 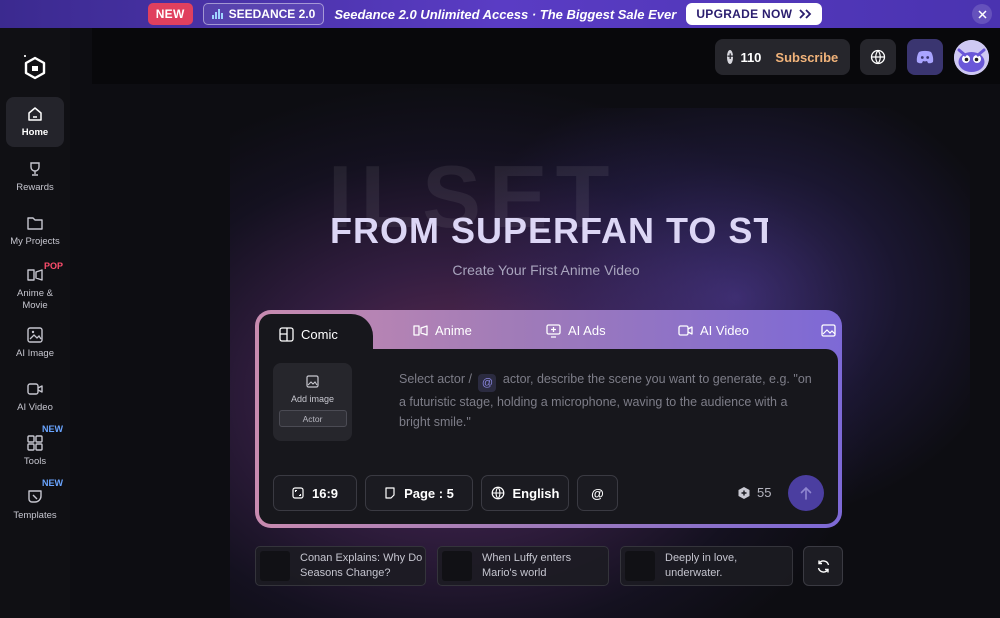 I want to click on suggestion-text: When Luffy enters Mario's world, so click(x=527, y=565).